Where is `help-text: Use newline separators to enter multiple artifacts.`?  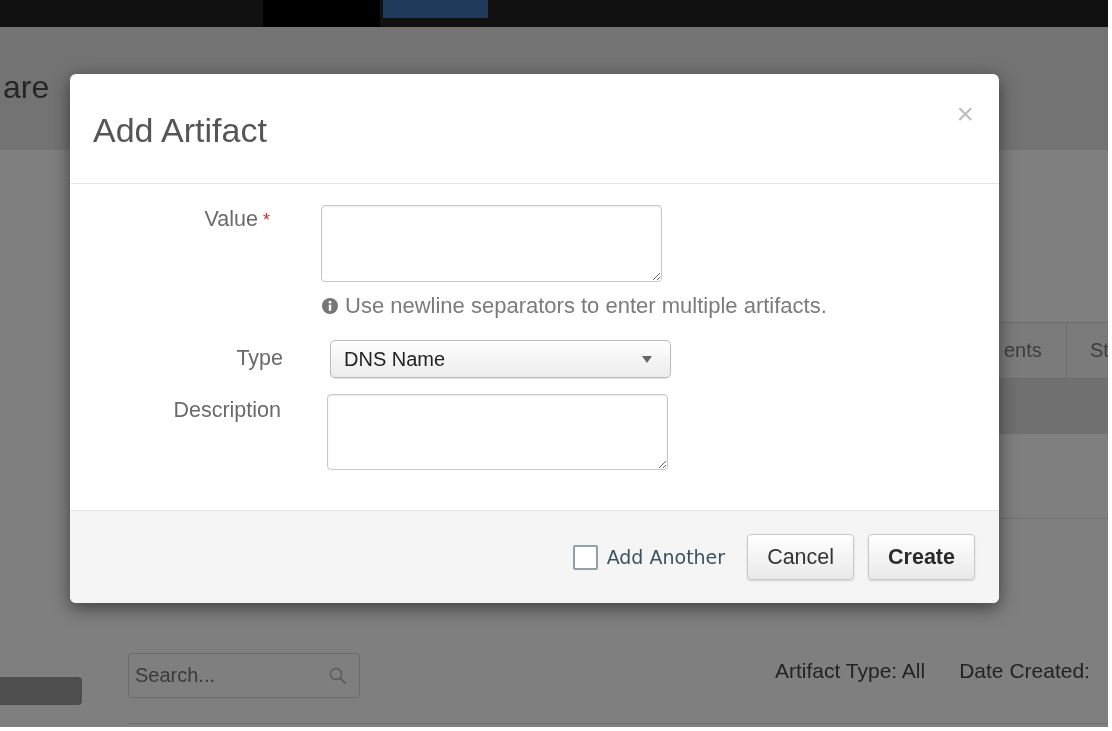
help-text: Use newline separators to enter multiple artifacts. is located at coordinates (586, 305).